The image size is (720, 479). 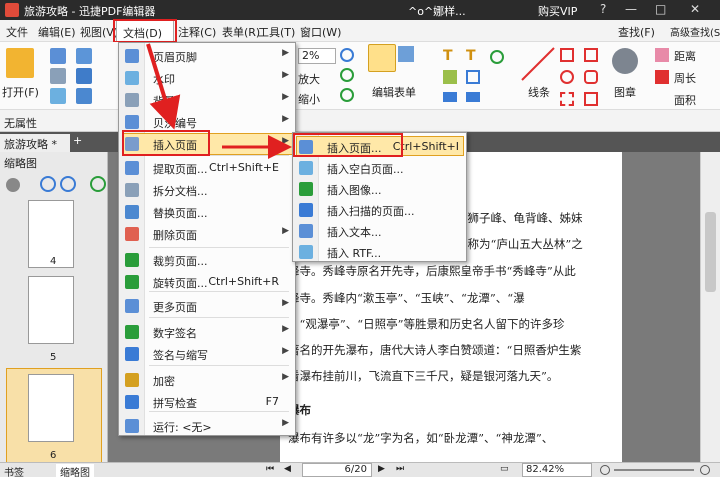 I want to click on eraser-icon, so click(x=662, y=55).